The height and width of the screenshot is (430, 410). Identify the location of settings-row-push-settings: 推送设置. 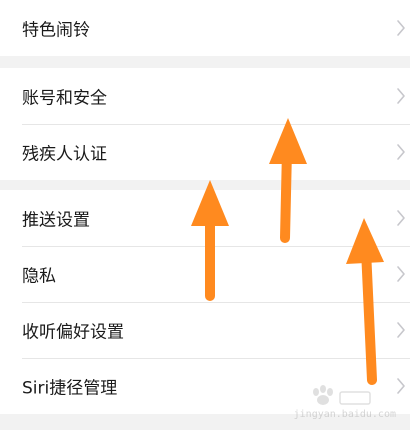
(205, 218).